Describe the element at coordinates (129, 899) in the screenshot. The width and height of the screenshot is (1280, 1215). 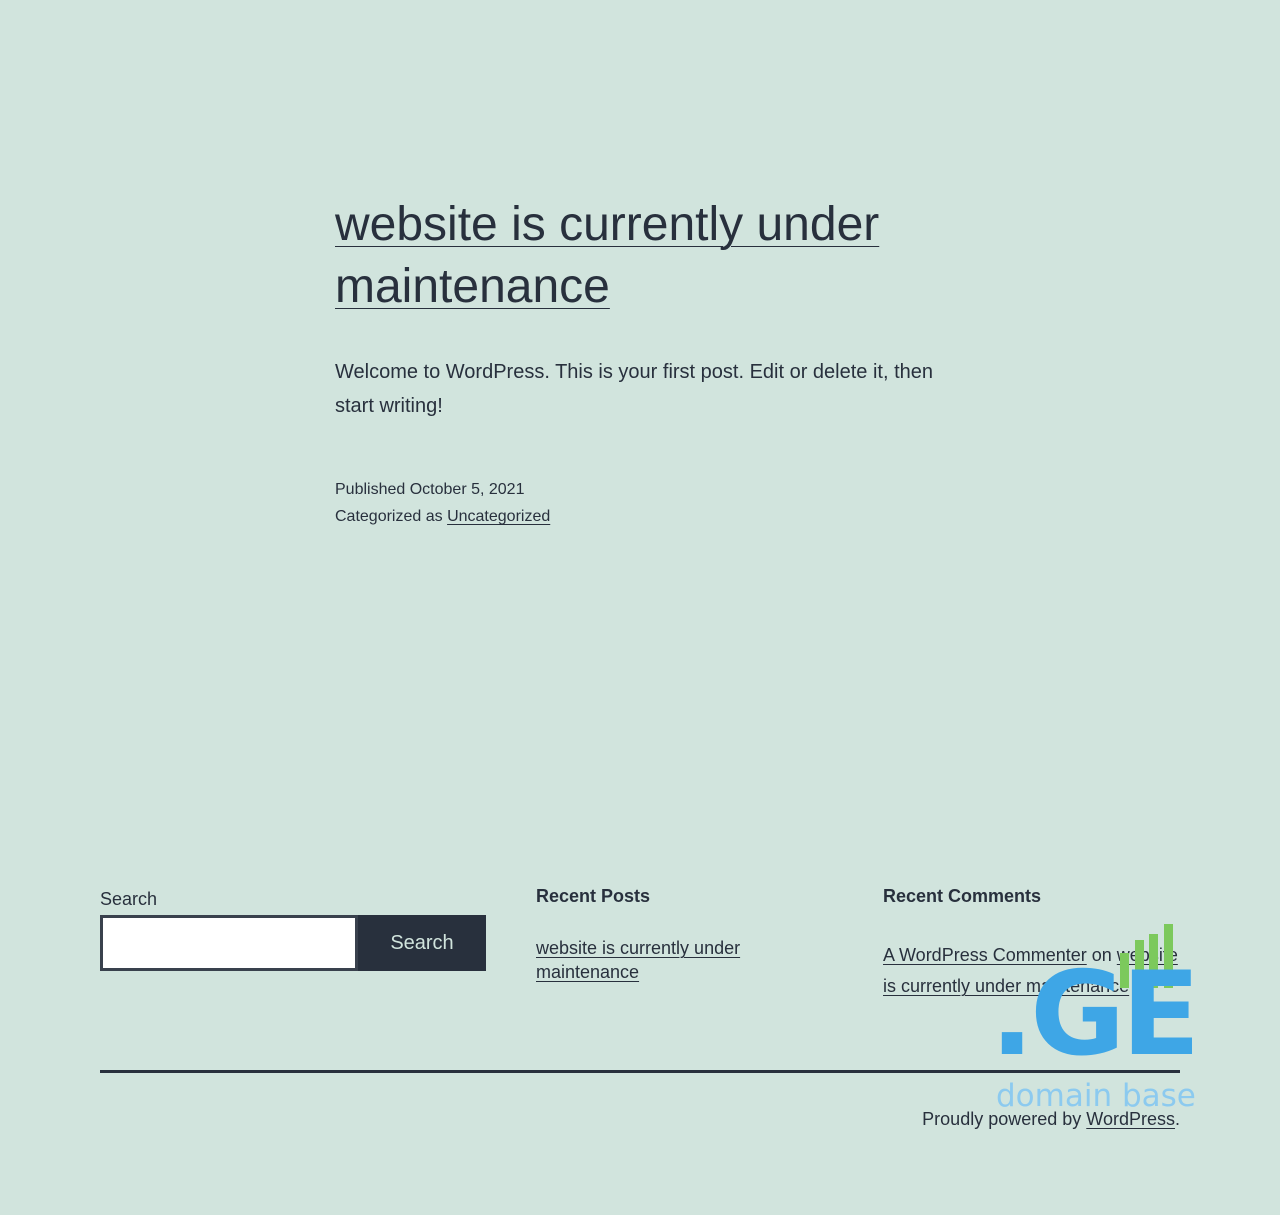
I see `search-label: Search` at that location.